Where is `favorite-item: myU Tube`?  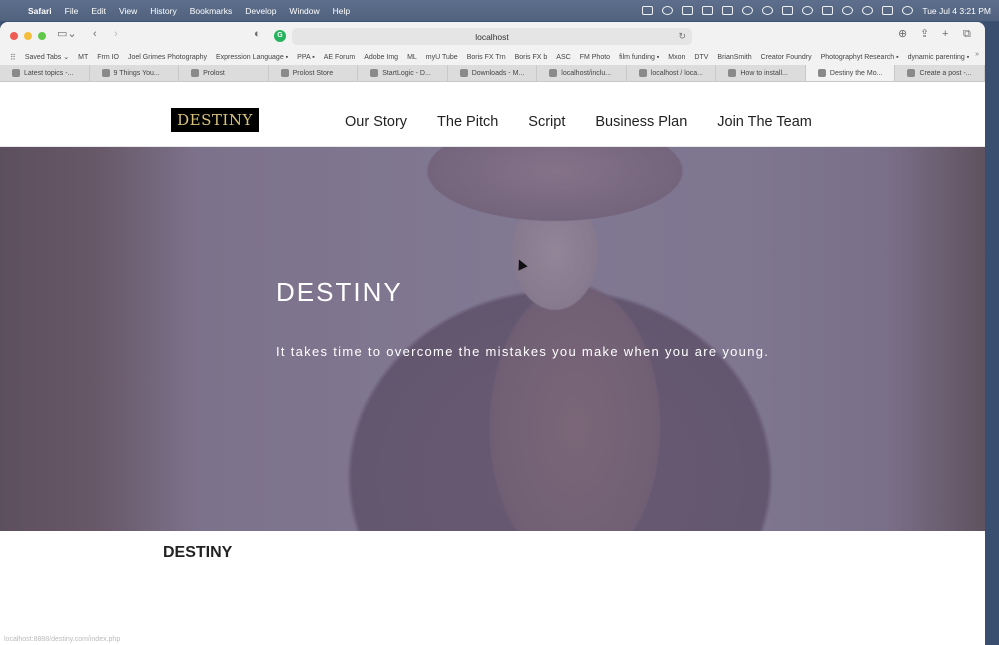
favorite-item: myU Tube is located at coordinates (442, 57).